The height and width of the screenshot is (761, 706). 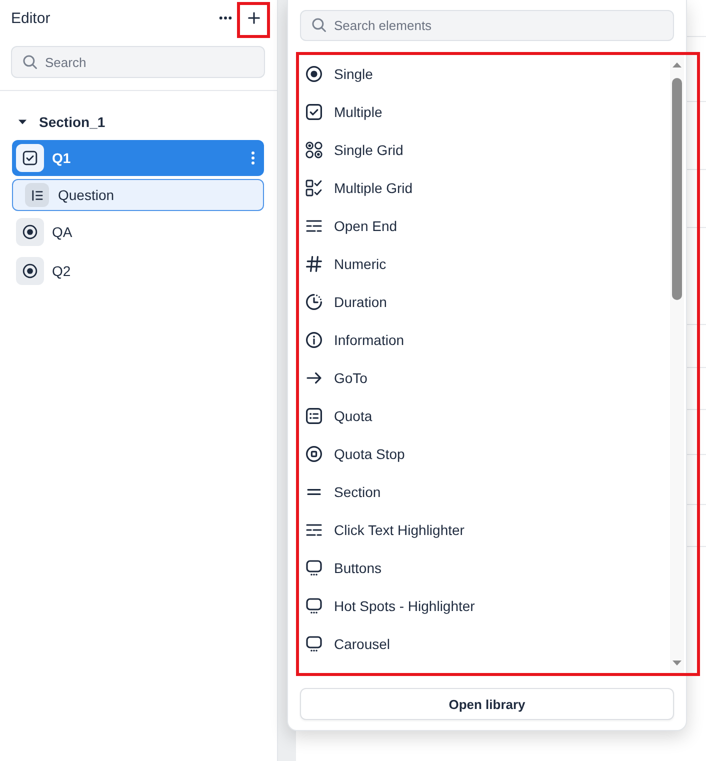 What do you see at coordinates (138, 195) in the screenshot?
I see `tree-item: Question` at bounding box center [138, 195].